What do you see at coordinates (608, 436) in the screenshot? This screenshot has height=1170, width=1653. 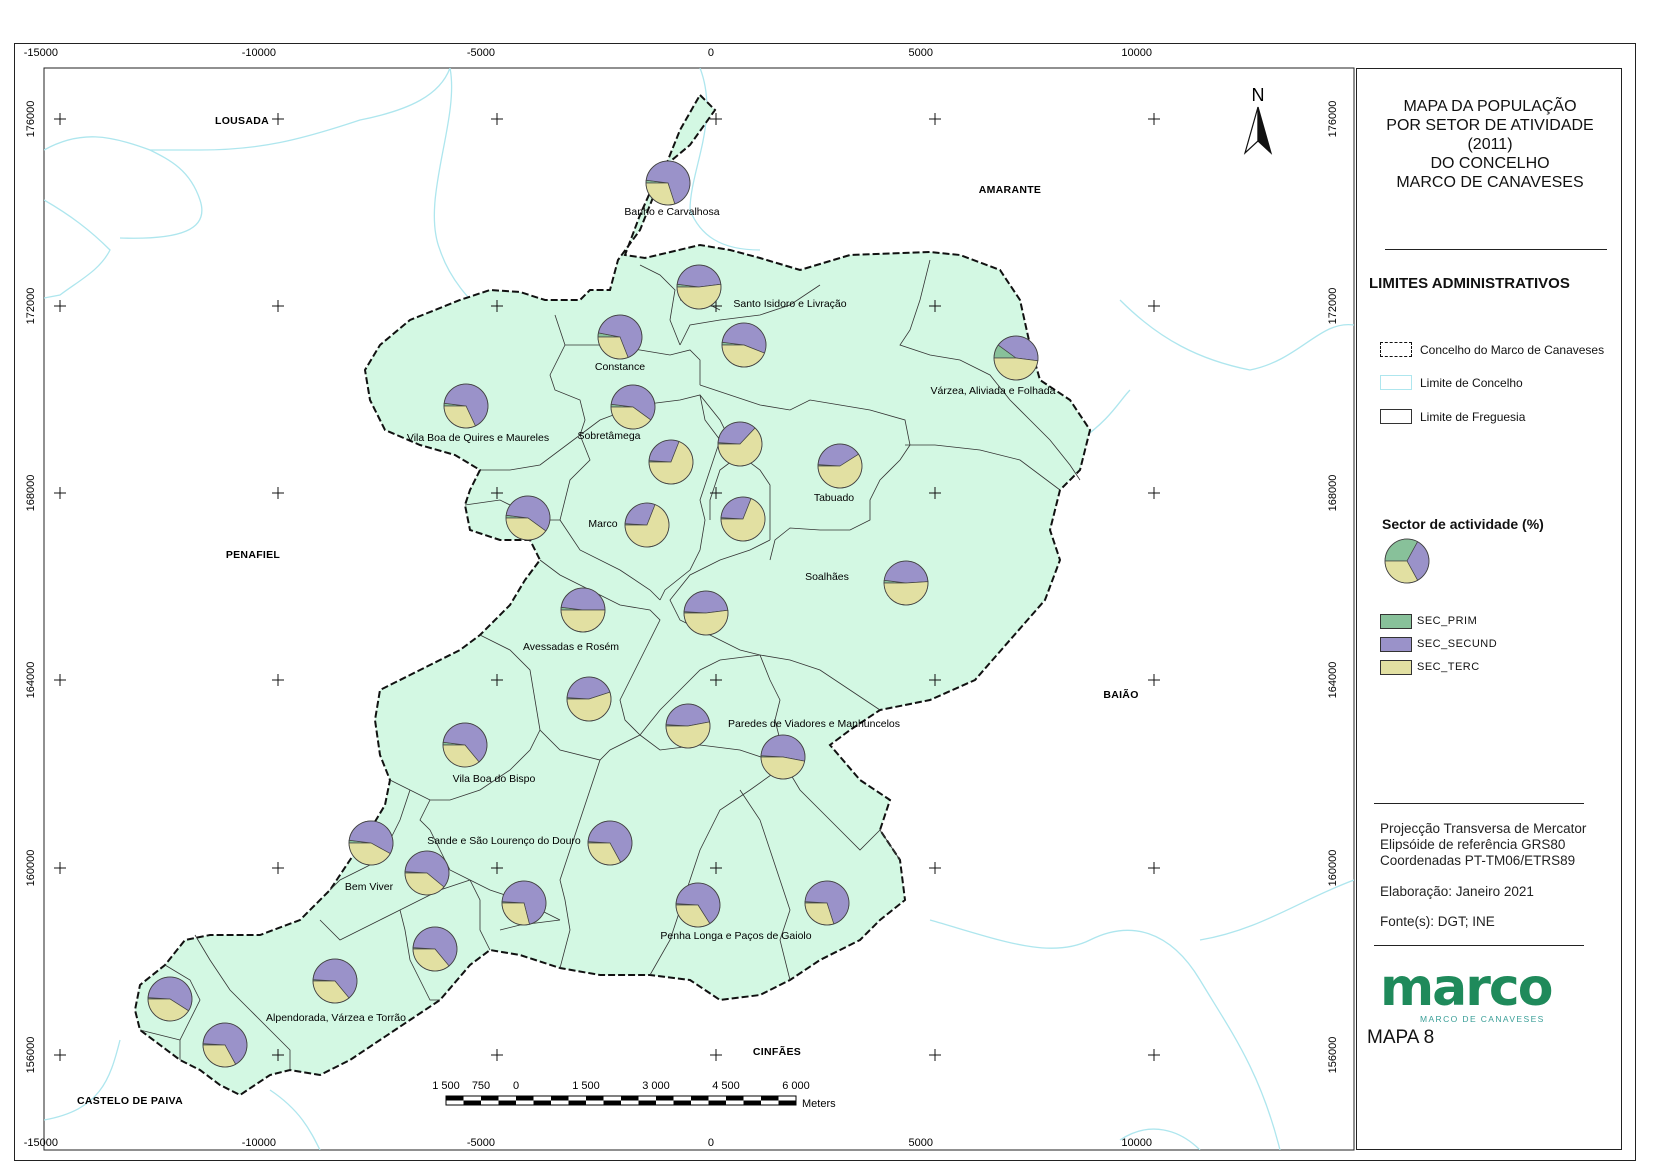 I see `parish-label: Sobretâmega` at bounding box center [608, 436].